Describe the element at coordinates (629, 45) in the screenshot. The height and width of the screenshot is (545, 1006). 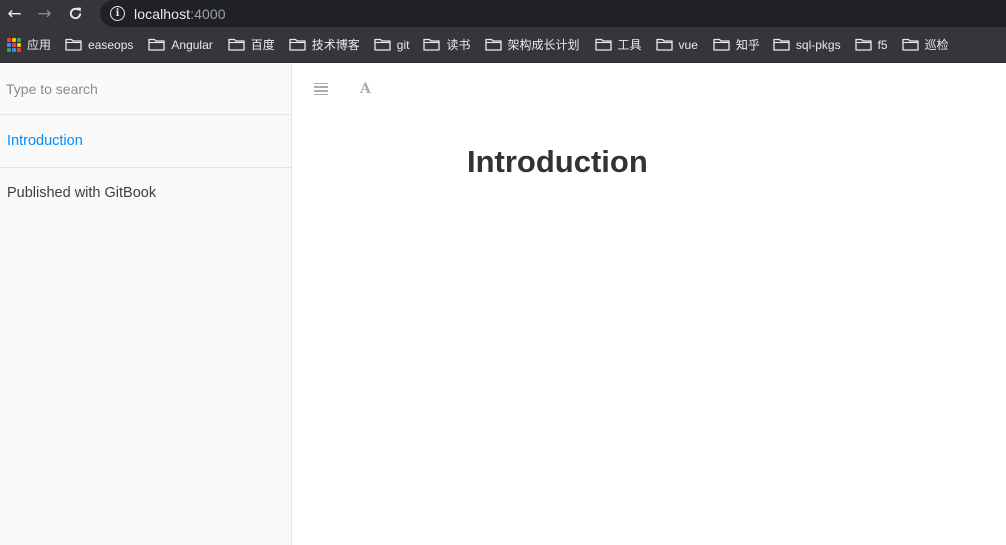
I see `bookmark-label: 工具` at that location.